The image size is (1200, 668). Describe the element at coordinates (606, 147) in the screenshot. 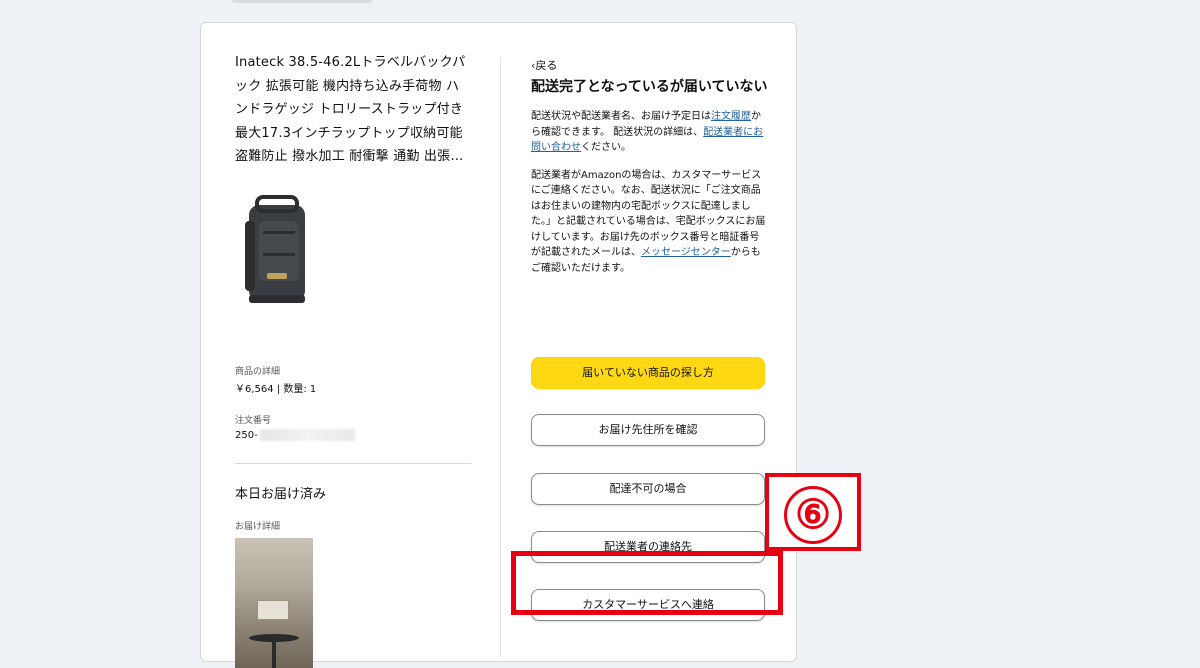

I see `para1-text-c: ください。` at that location.